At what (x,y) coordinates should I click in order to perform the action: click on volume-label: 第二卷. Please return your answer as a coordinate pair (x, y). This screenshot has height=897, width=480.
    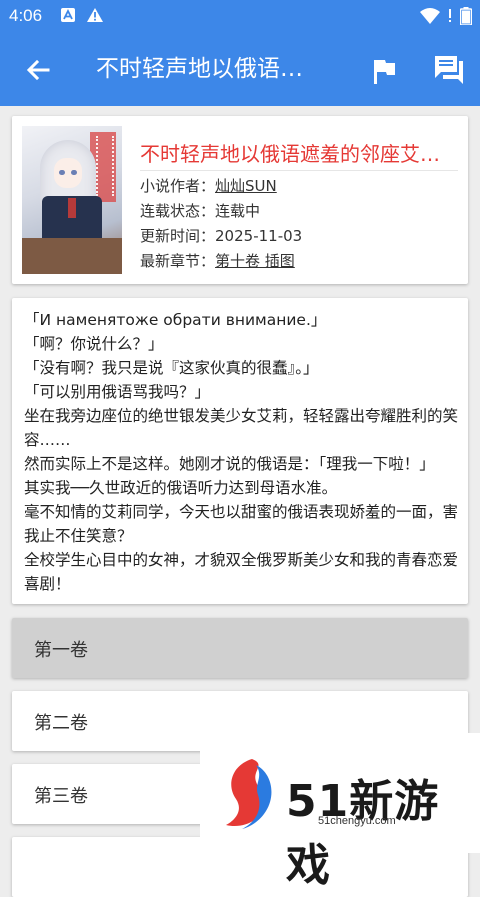
    Looking at the image, I should click on (61, 723).